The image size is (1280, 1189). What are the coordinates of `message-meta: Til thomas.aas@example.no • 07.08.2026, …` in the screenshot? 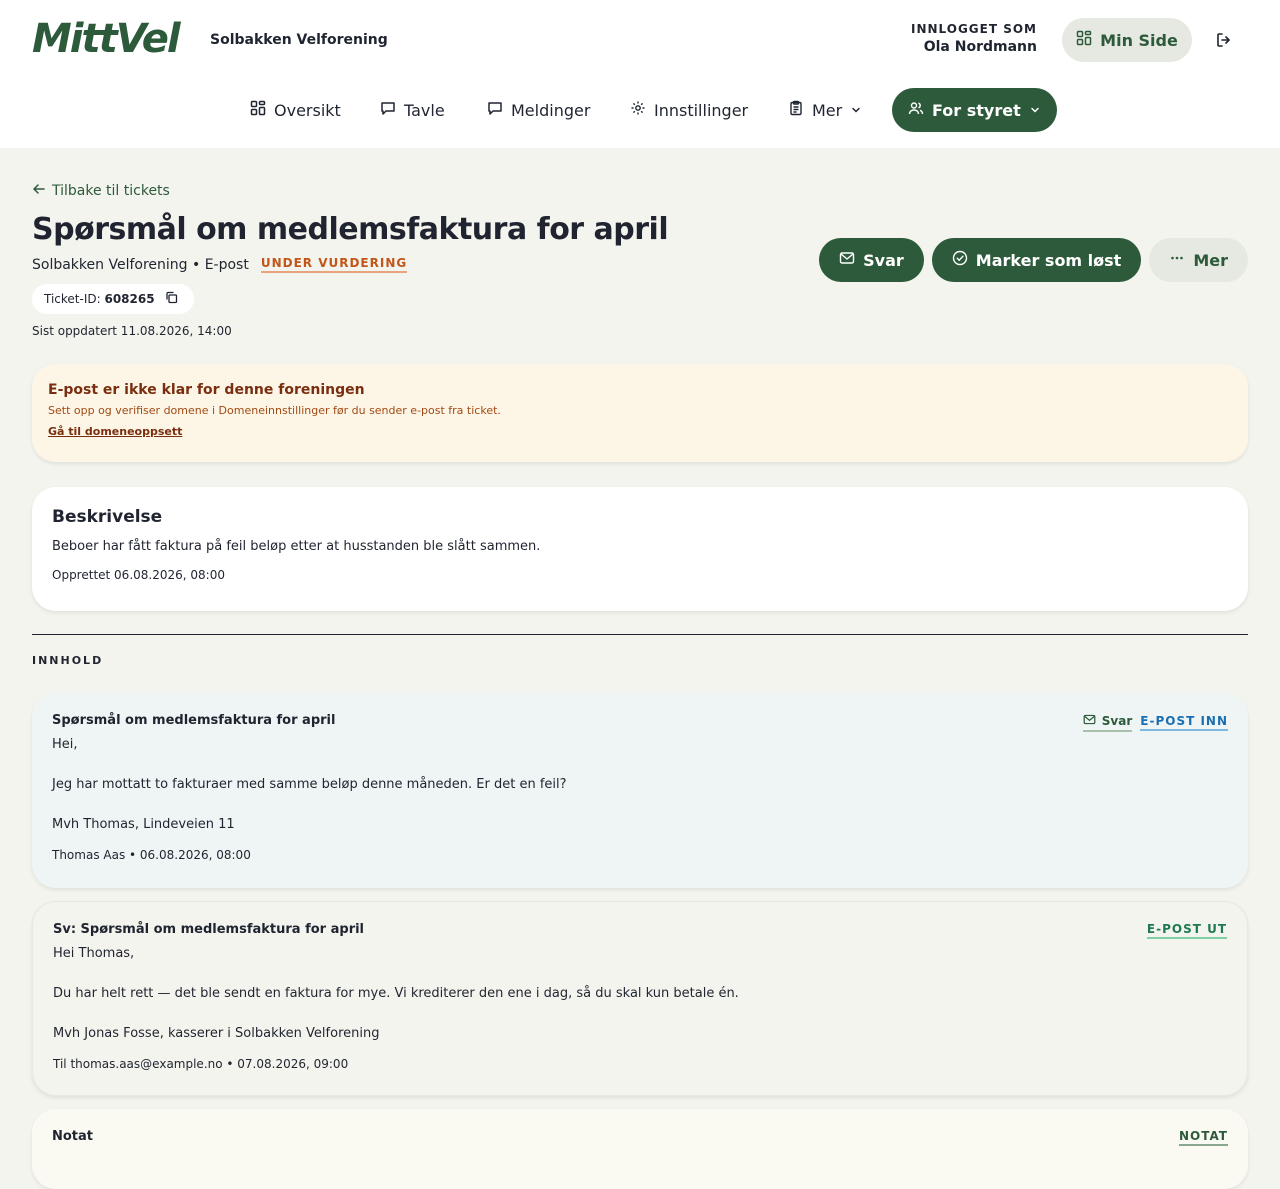 It's located at (201, 1064).